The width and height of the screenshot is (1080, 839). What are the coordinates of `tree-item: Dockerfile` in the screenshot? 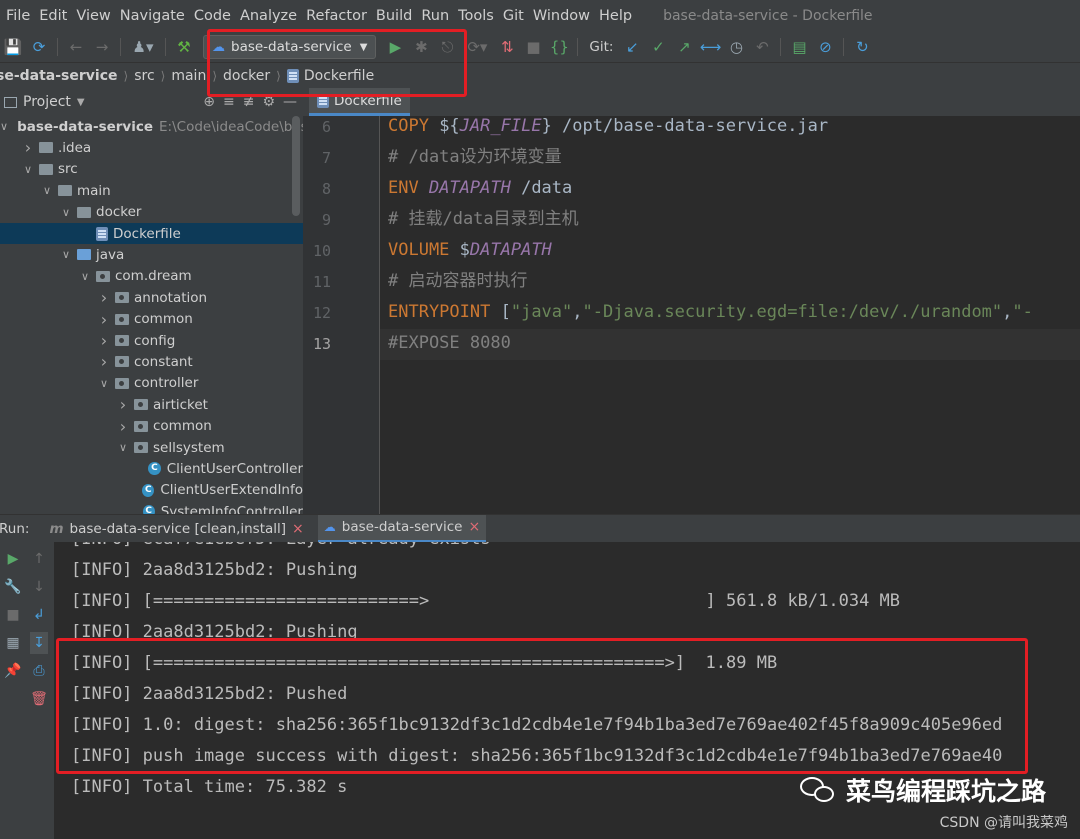 It's located at (151, 233).